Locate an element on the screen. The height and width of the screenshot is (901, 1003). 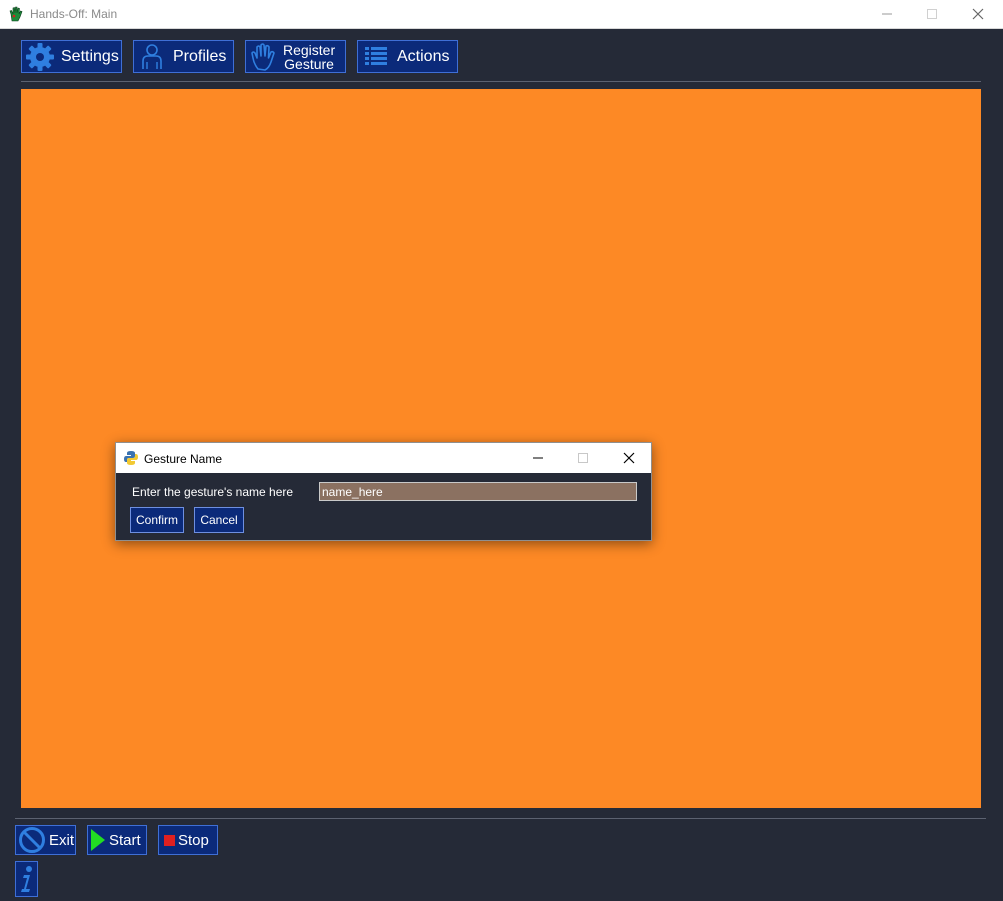
top-divider is located at coordinates (501, 81).